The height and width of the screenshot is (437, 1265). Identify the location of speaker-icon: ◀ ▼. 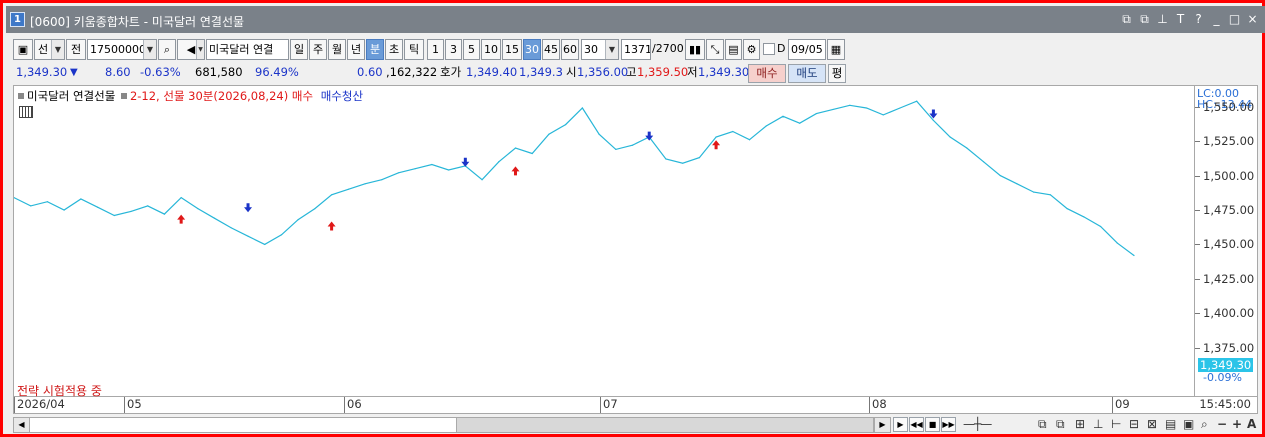
(191, 49).